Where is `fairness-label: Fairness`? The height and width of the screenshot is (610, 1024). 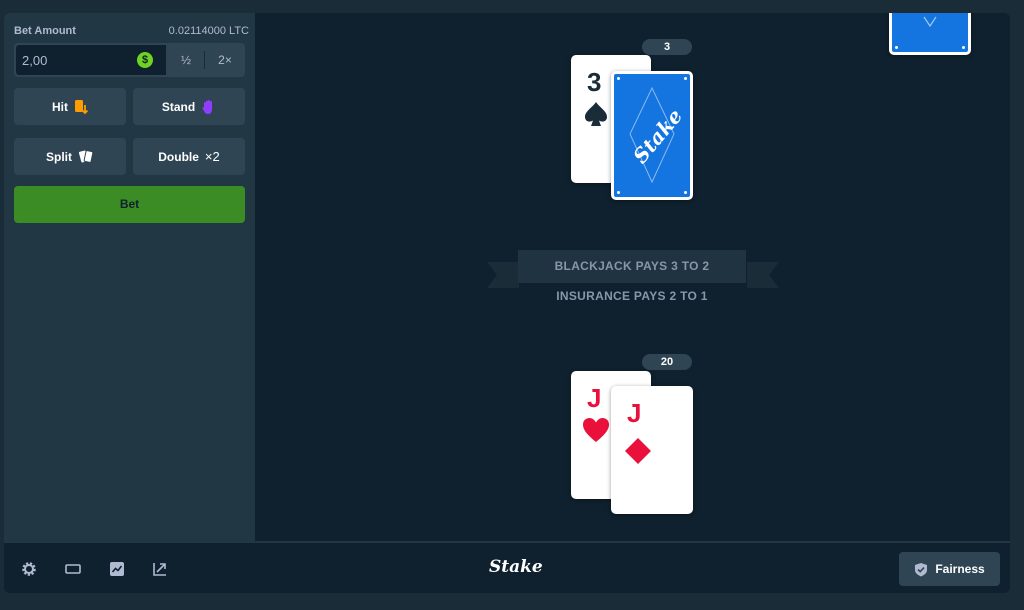
fairness-label: Fairness is located at coordinates (960, 569).